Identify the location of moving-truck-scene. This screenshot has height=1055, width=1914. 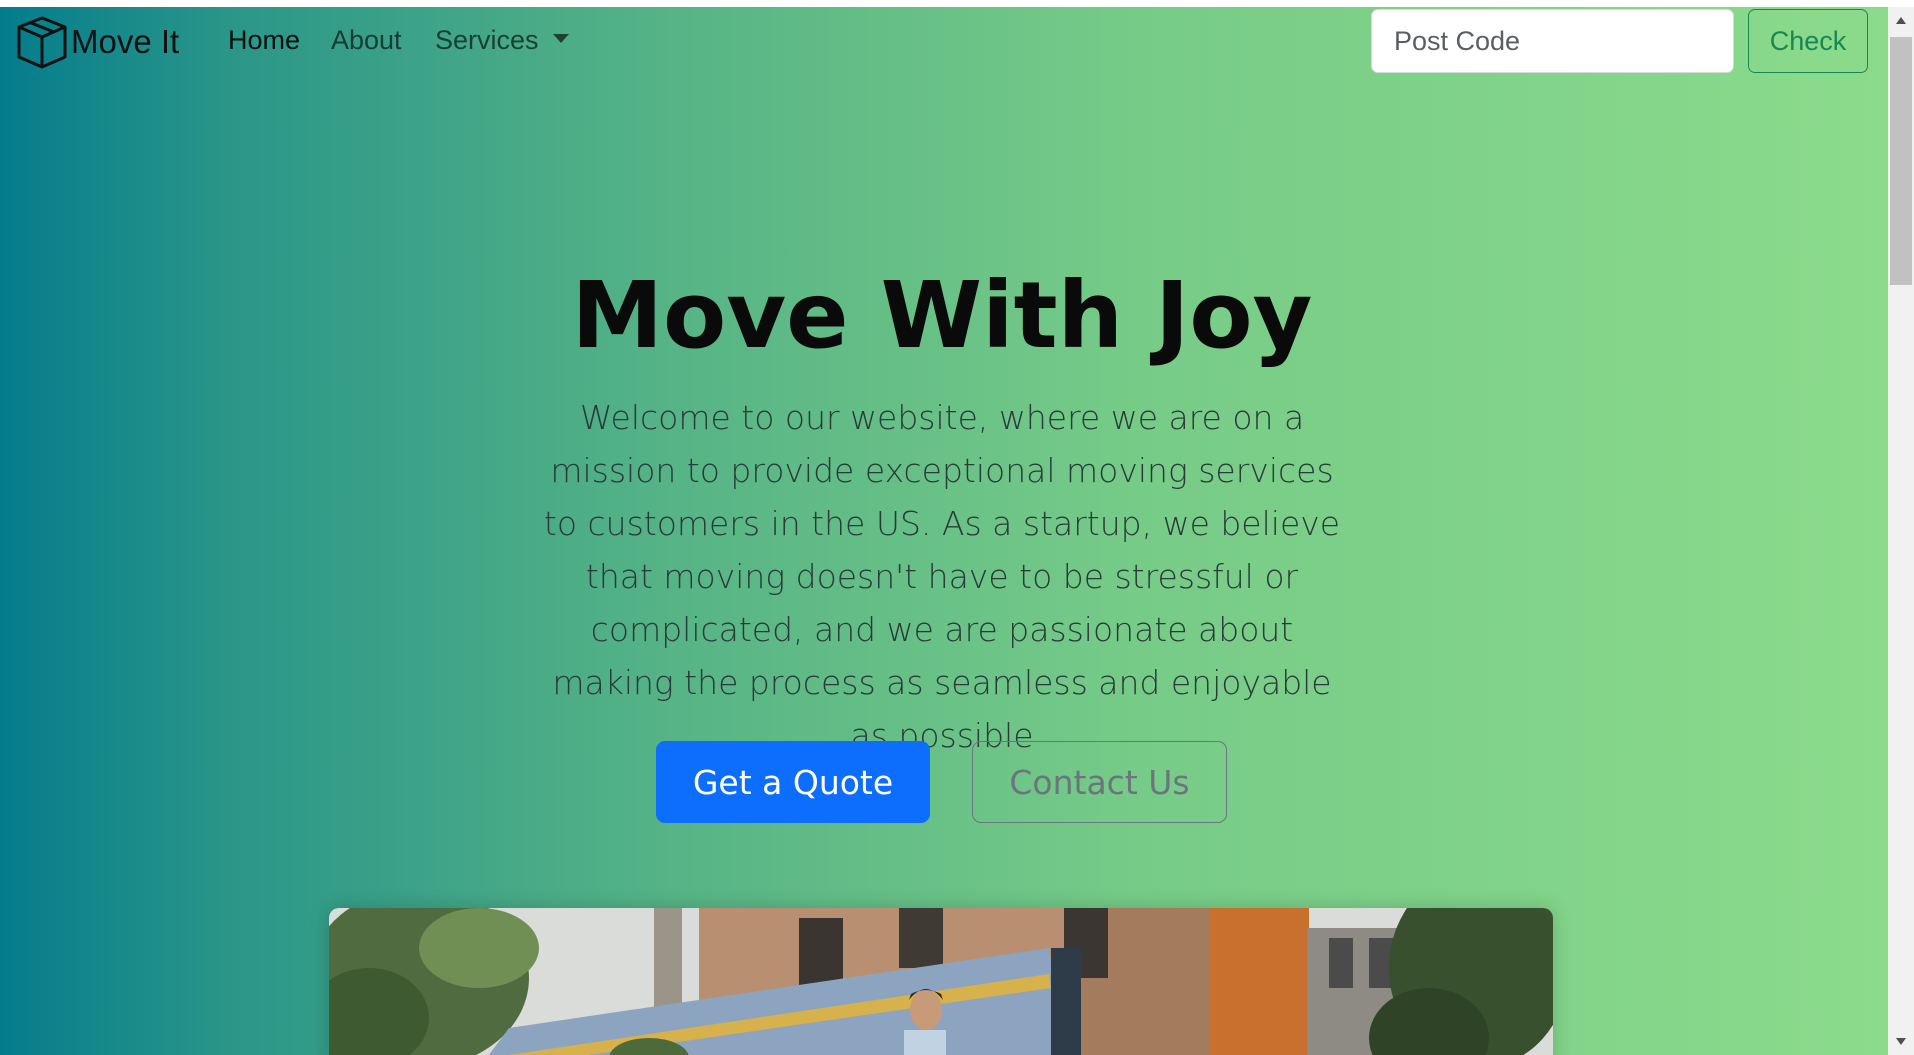
(941, 981).